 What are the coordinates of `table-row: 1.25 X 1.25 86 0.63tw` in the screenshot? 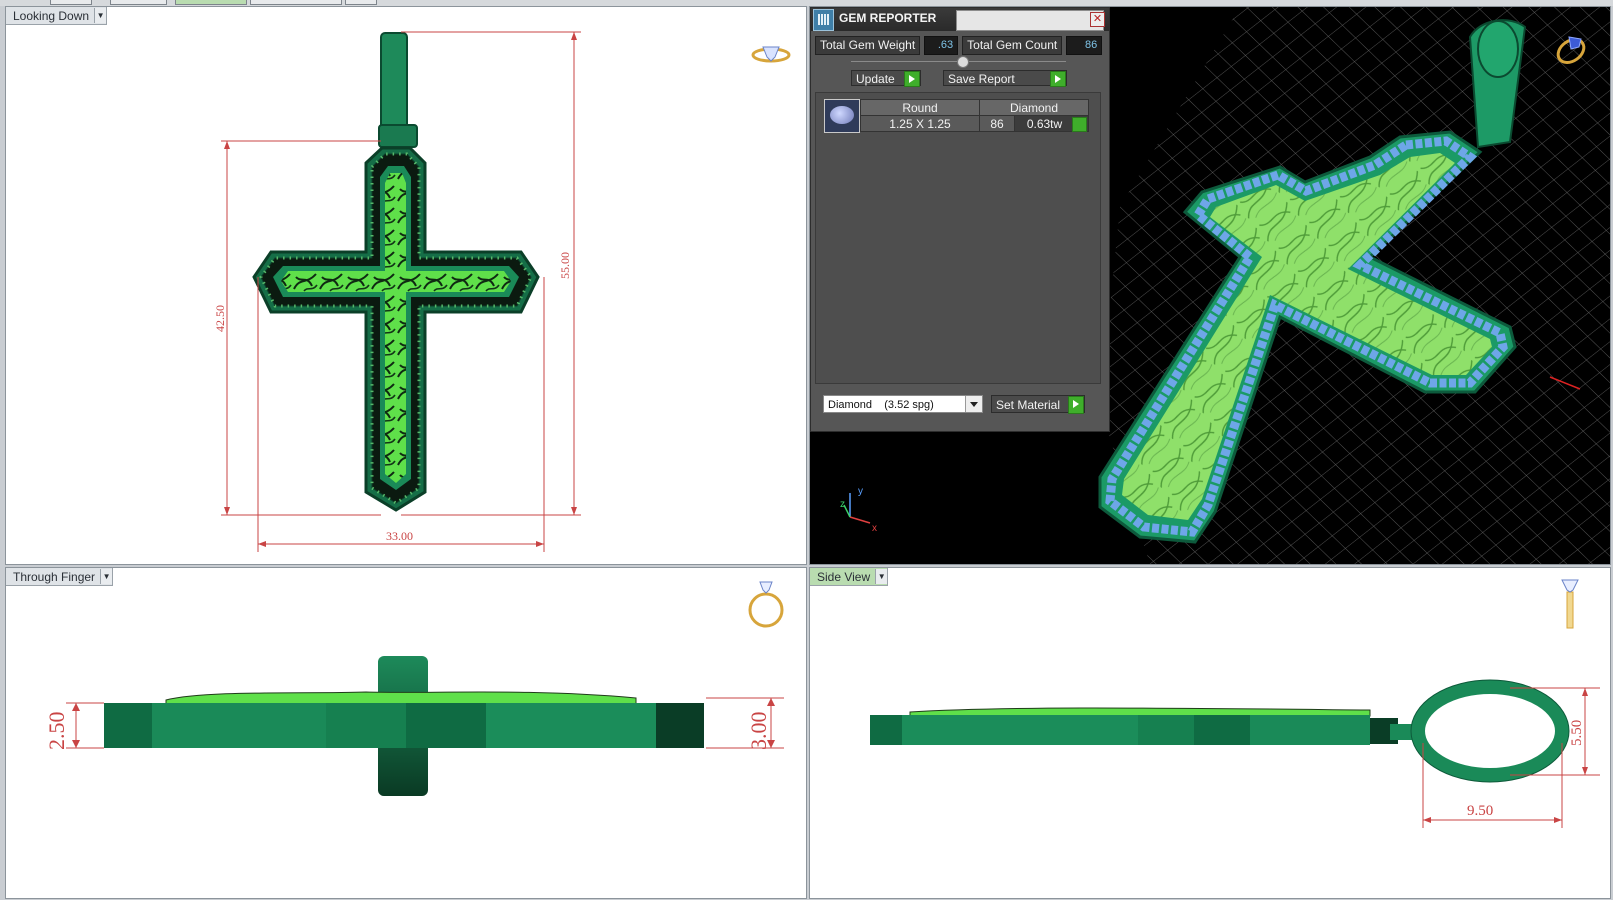 It's located at (974, 123).